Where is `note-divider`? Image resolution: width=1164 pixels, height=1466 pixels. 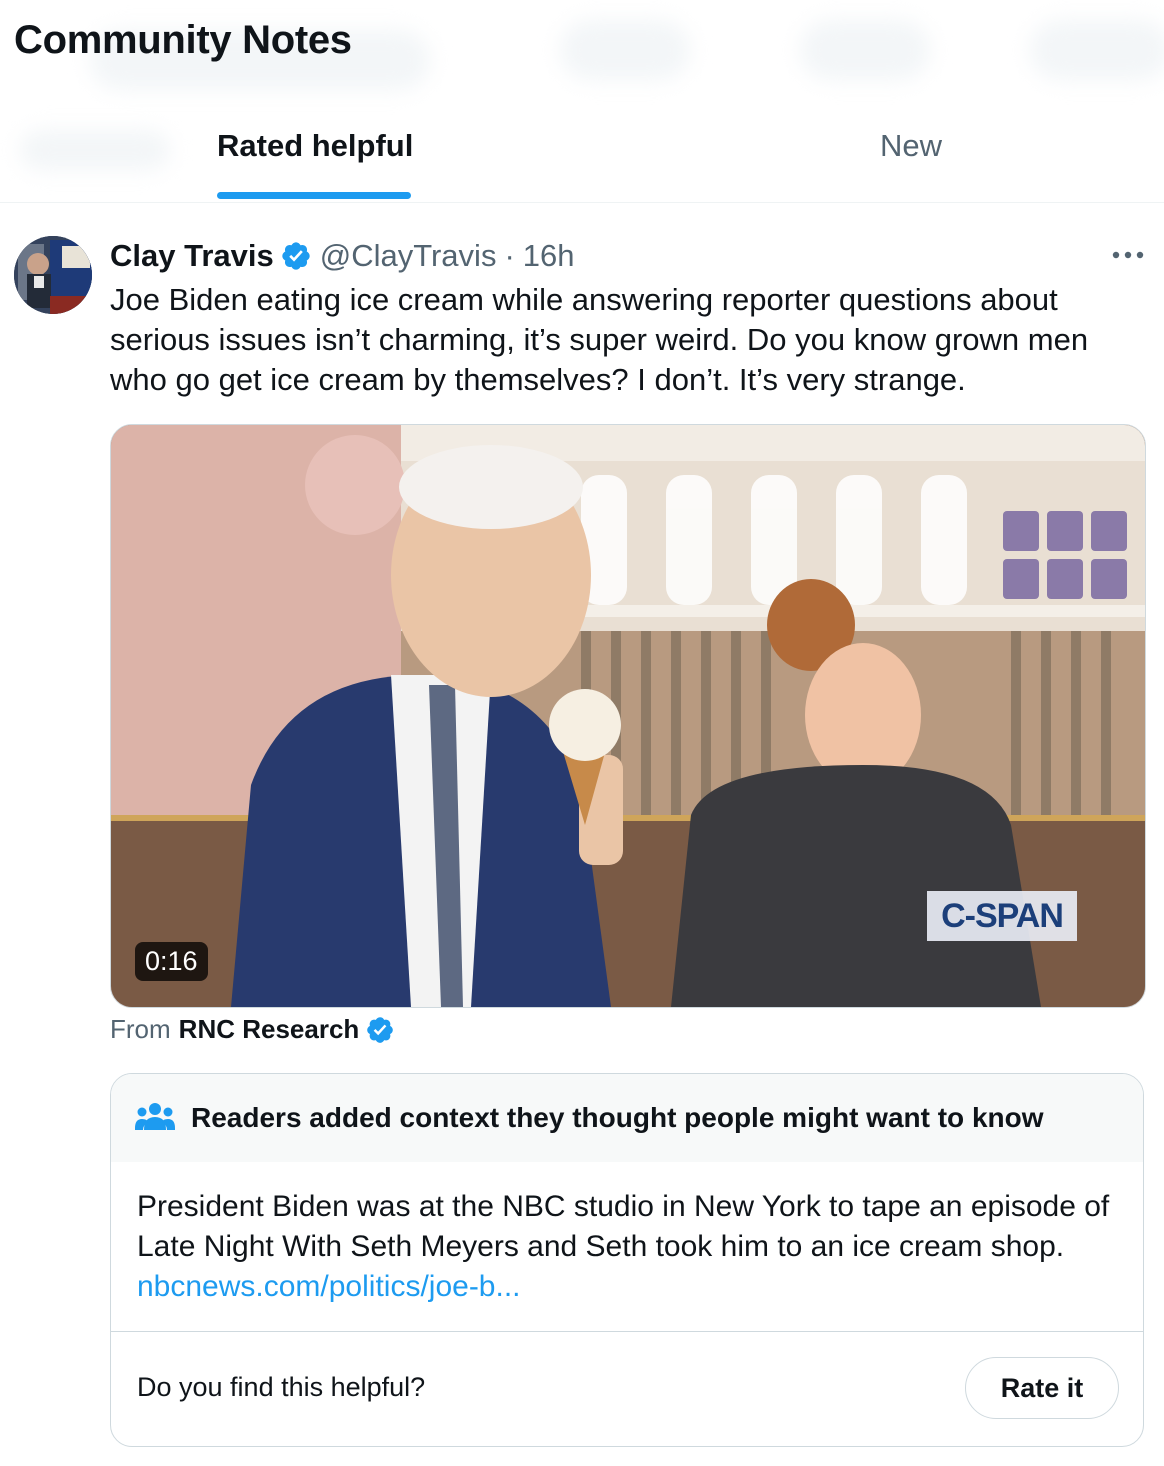 note-divider is located at coordinates (627, 1331).